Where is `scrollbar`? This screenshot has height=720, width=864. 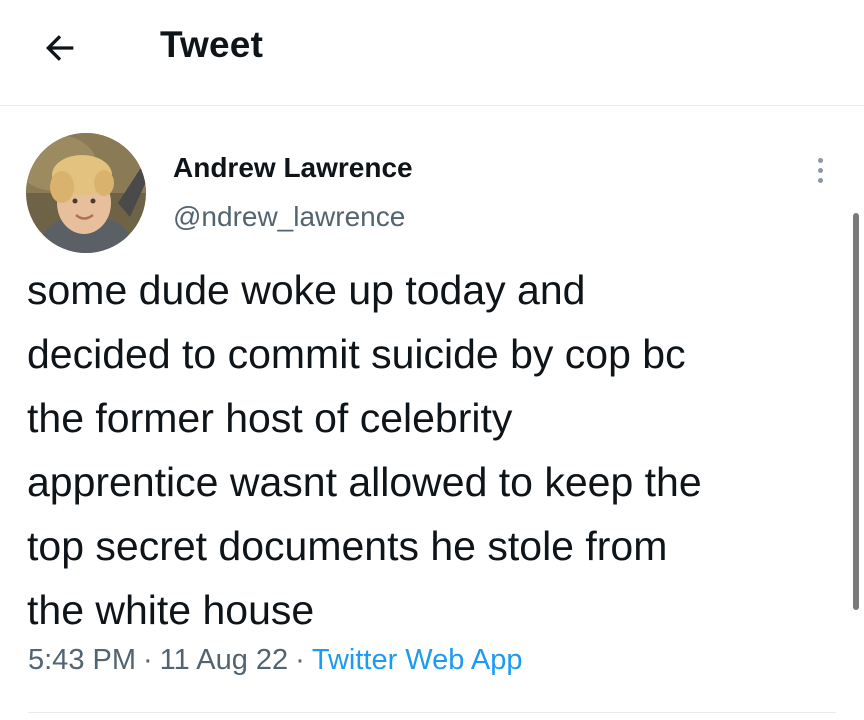 scrollbar is located at coordinates (856, 411).